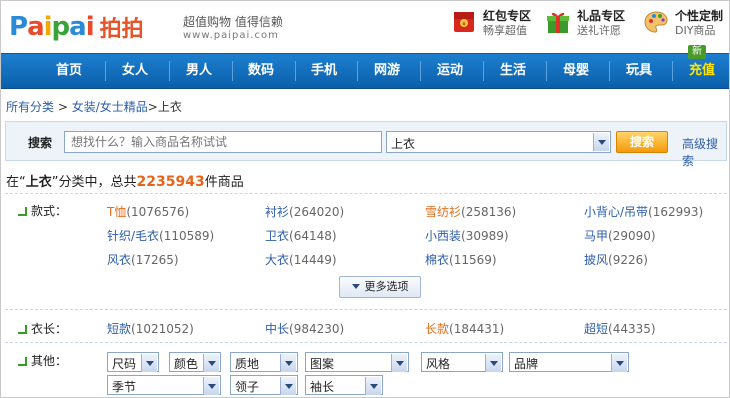 The width and height of the screenshot is (730, 398). Describe the element at coordinates (261, 71) in the screenshot. I see `nav-digital: 数码` at that location.